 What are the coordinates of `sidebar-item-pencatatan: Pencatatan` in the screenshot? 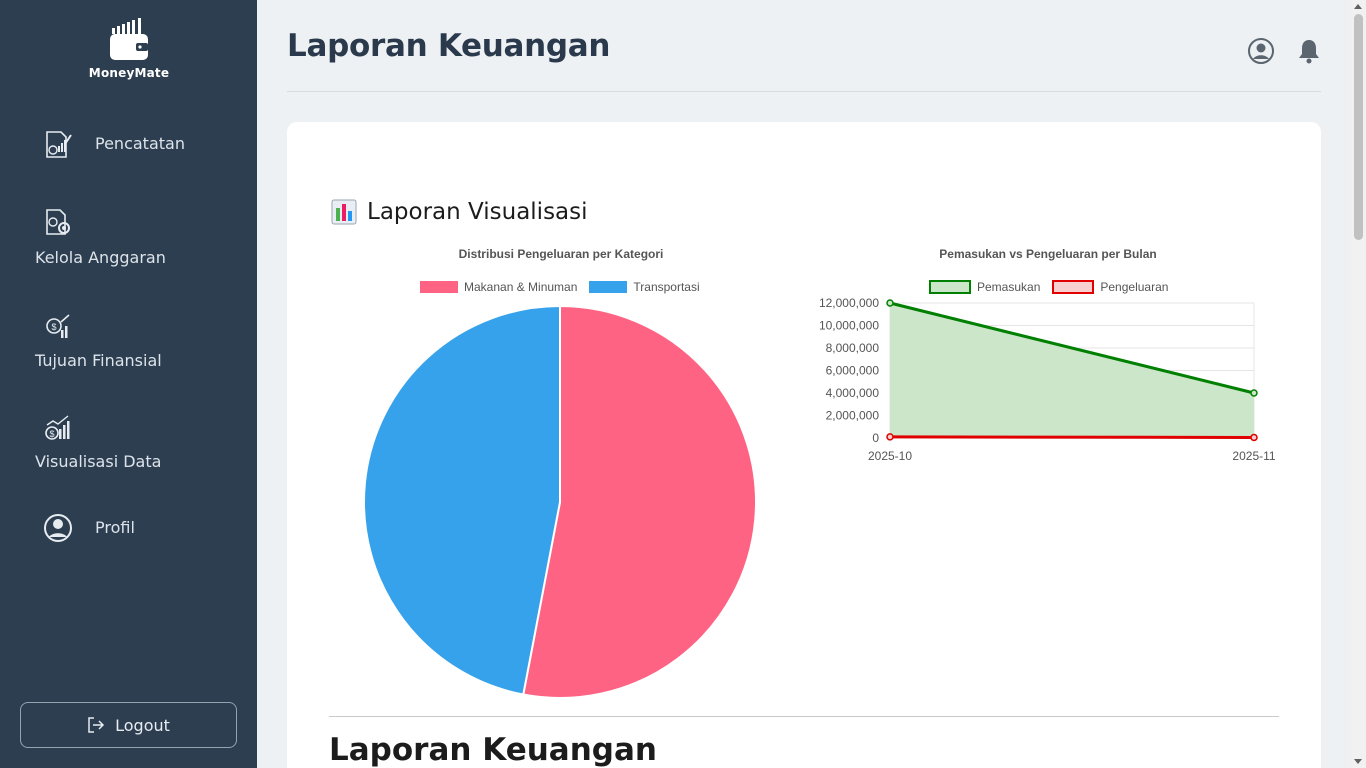 It's located at (128, 144).